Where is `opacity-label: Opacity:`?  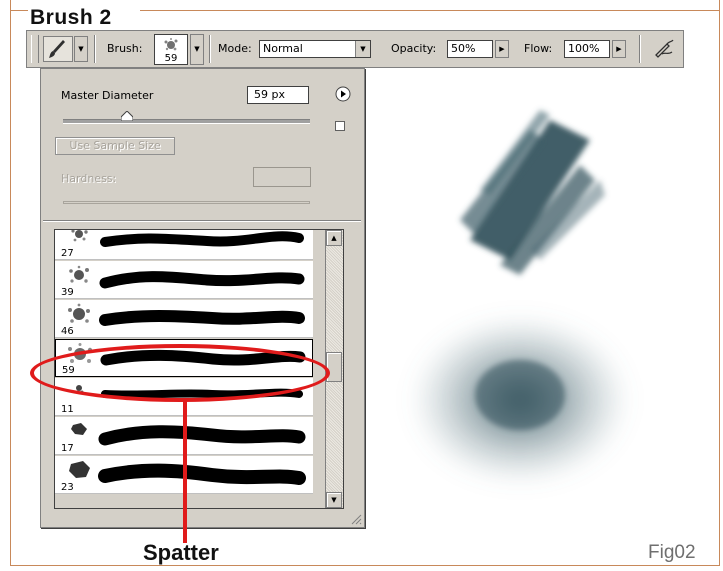 opacity-label: Opacity: is located at coordinates (414, 48).